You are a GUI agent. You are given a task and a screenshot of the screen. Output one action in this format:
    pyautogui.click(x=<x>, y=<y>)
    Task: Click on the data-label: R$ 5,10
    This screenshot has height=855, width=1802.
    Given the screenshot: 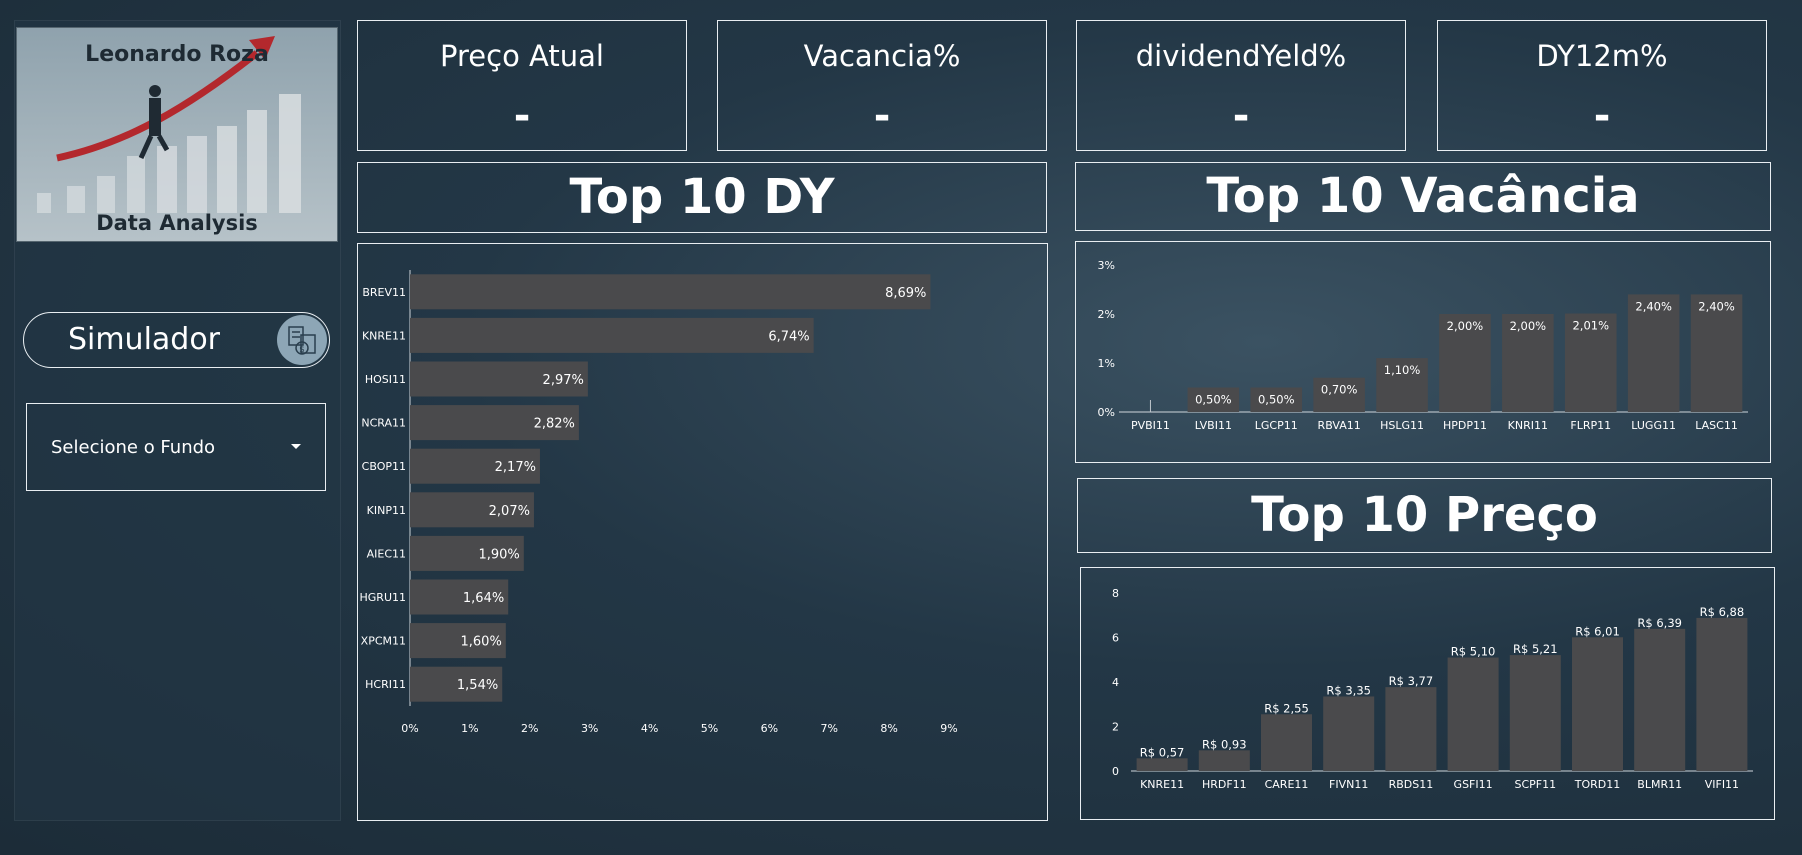 What is the action you would take?
    pyautogui.click(x=1473, y=652)
    